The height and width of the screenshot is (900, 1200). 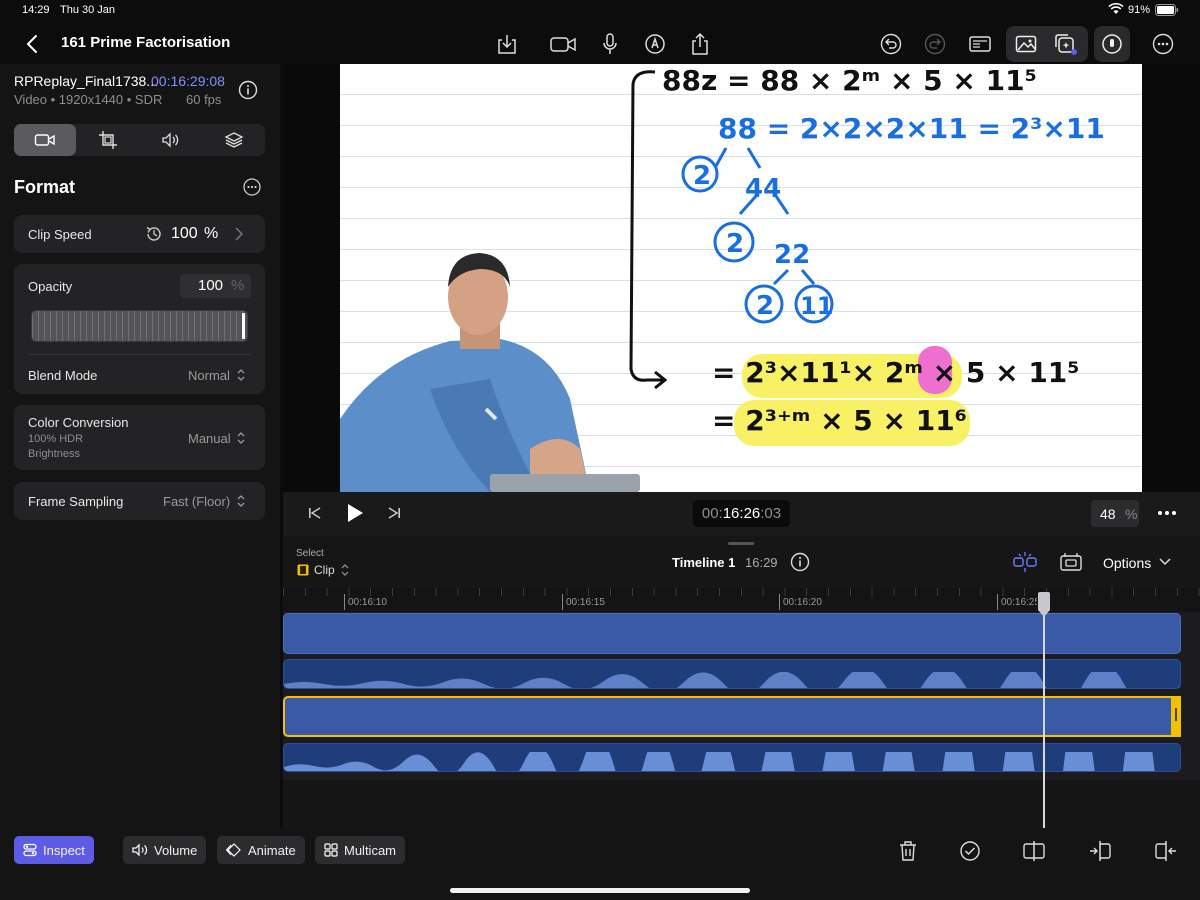 I want to click on trash-icon, so click(x=908, y=851).